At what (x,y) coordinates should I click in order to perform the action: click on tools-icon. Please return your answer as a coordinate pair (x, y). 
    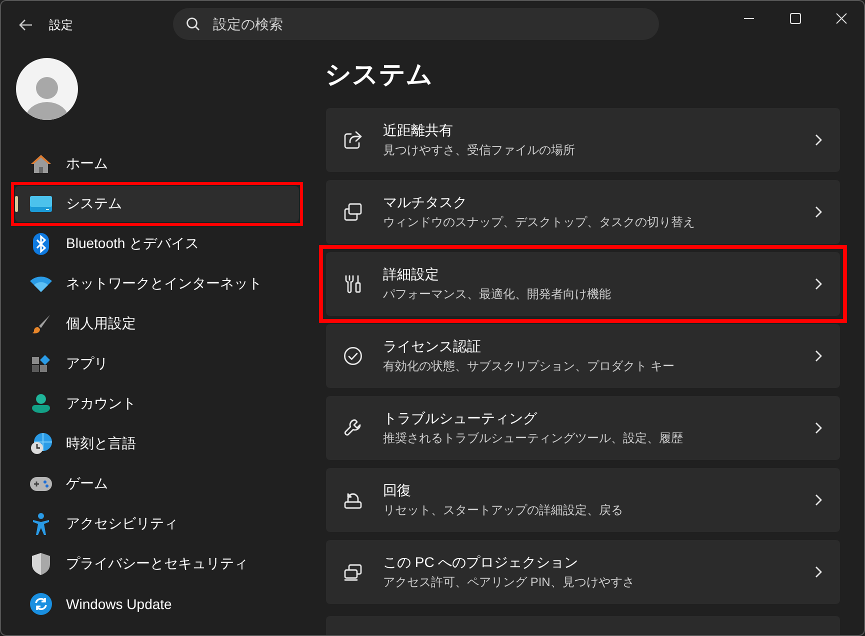
    Looking at the image, I should click on (353, 284).